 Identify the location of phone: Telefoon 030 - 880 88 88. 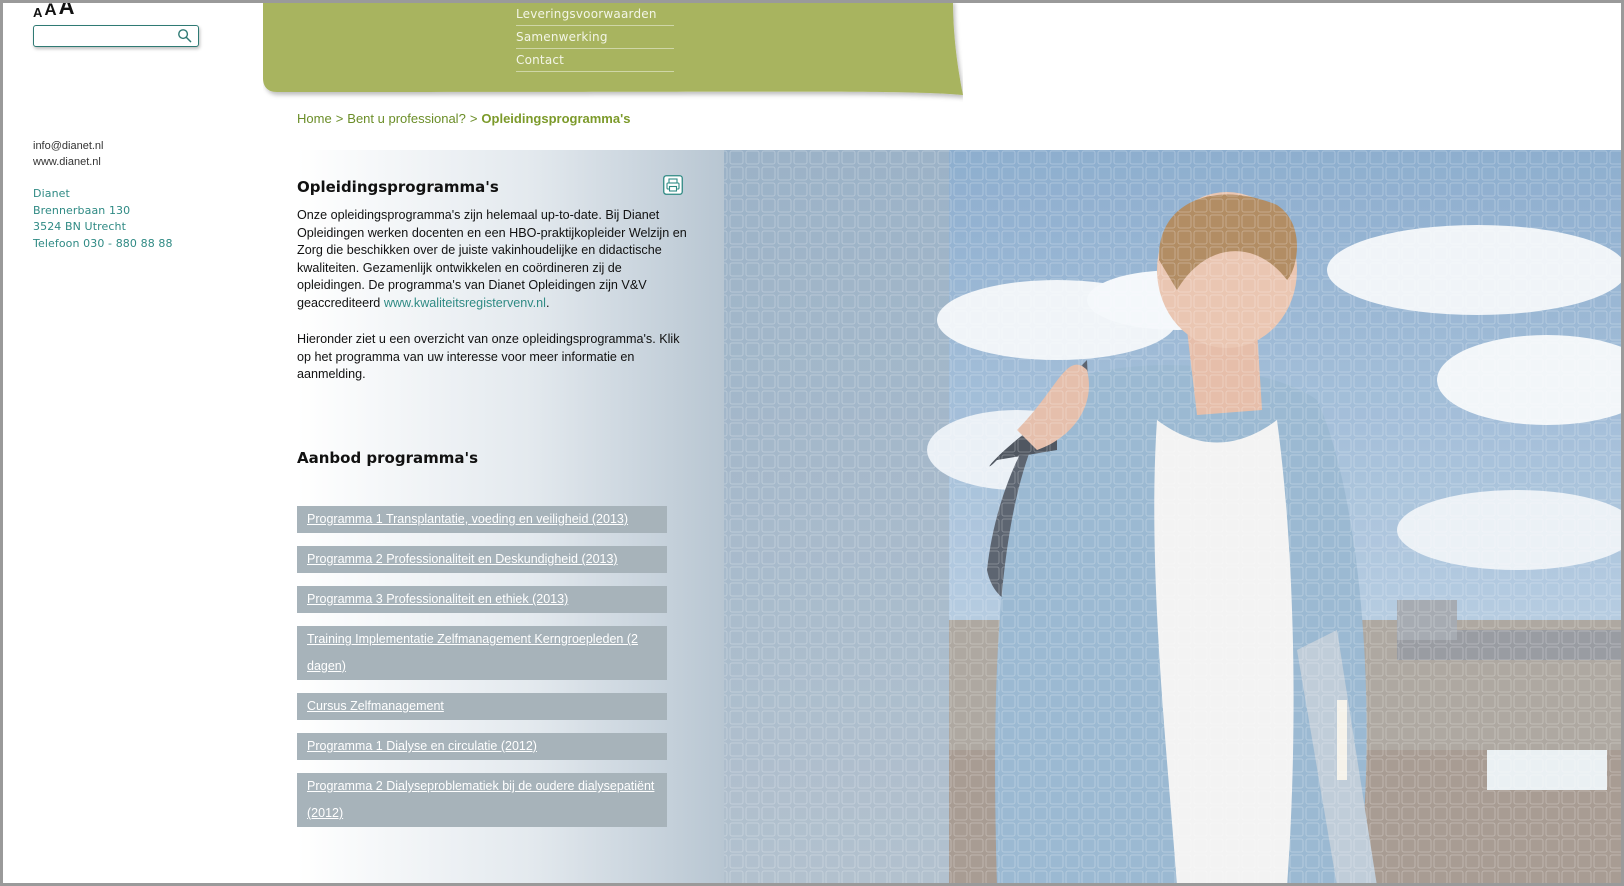
(103, 243).